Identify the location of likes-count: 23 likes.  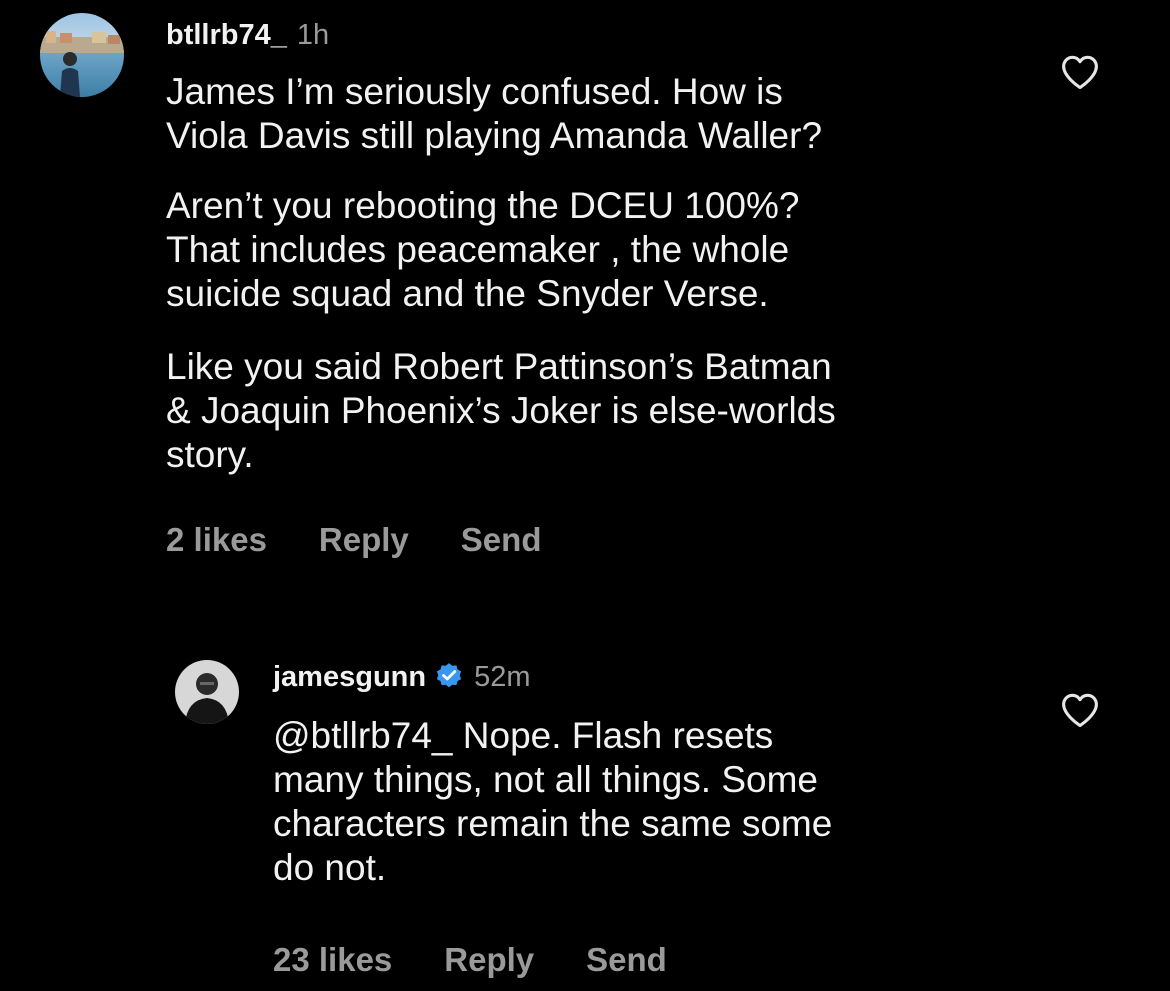
(332, 960).